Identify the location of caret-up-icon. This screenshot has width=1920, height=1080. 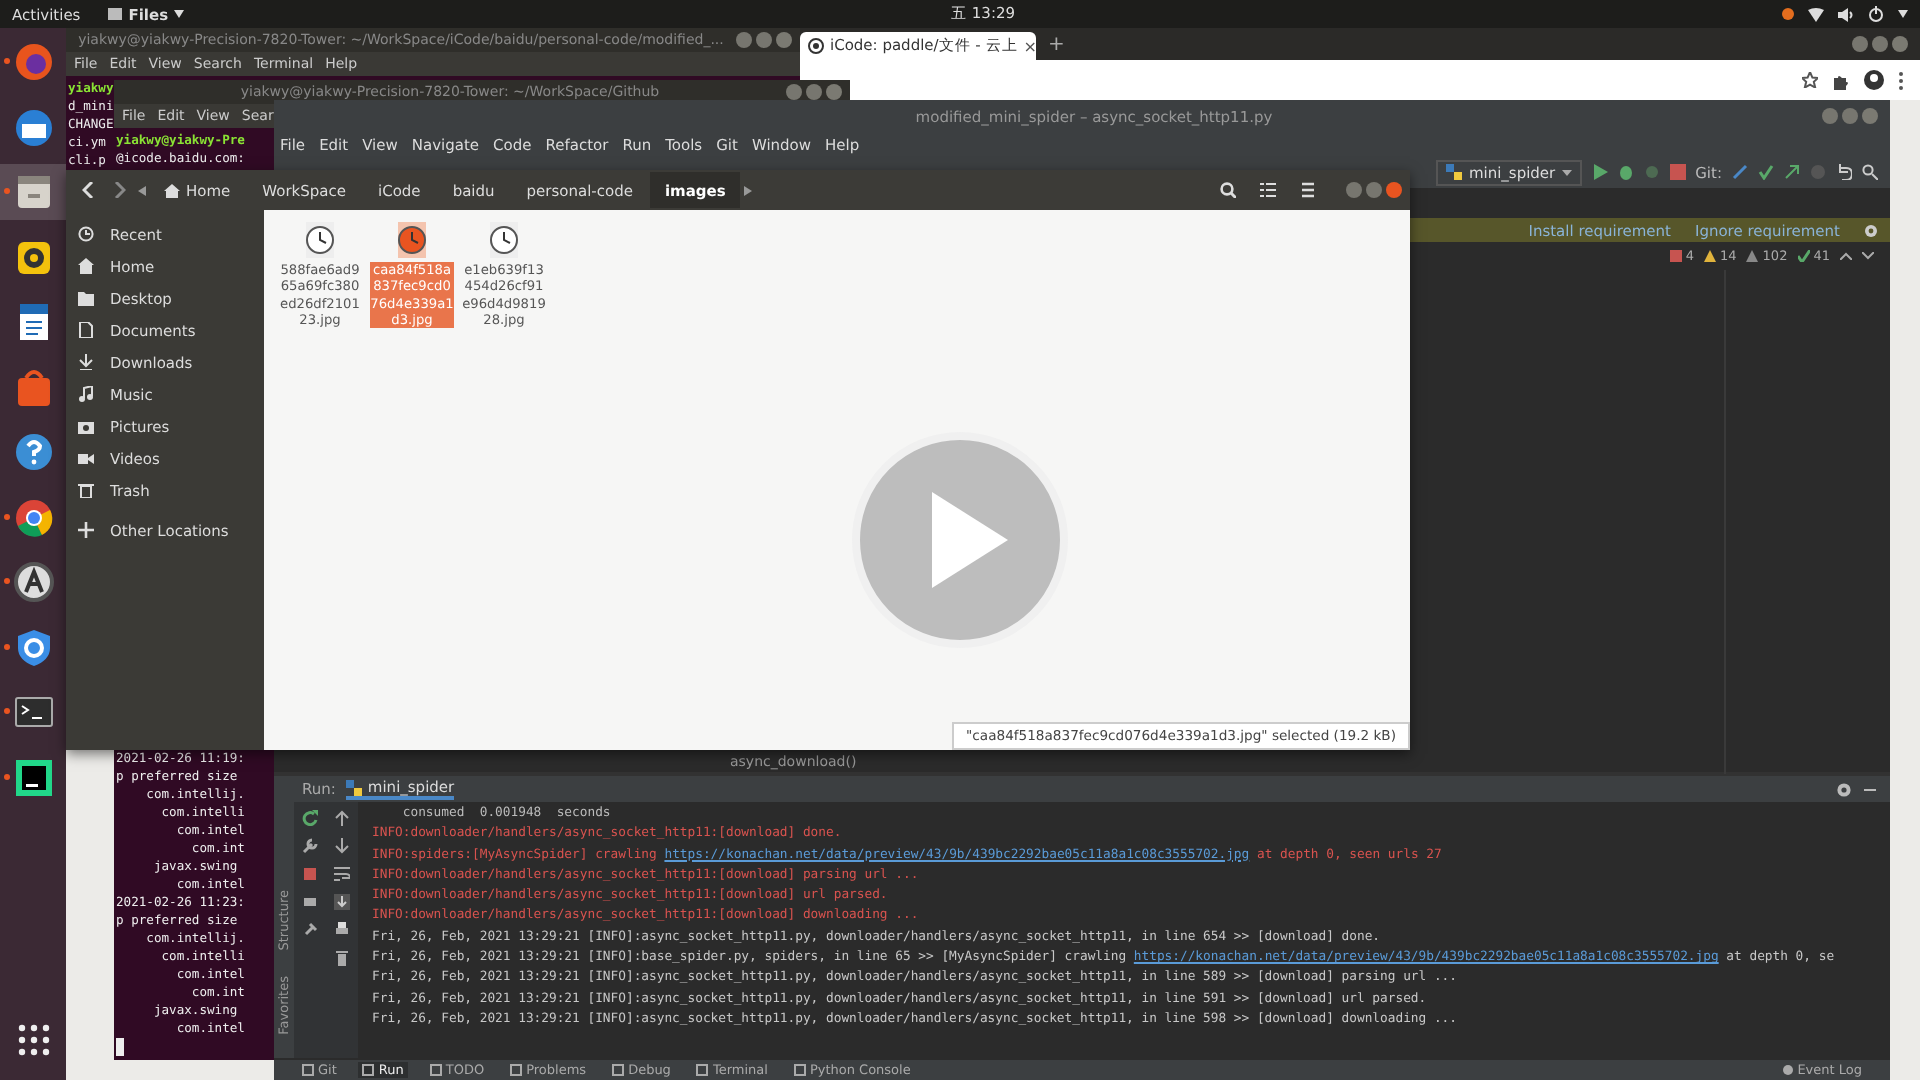
(1846, 256).